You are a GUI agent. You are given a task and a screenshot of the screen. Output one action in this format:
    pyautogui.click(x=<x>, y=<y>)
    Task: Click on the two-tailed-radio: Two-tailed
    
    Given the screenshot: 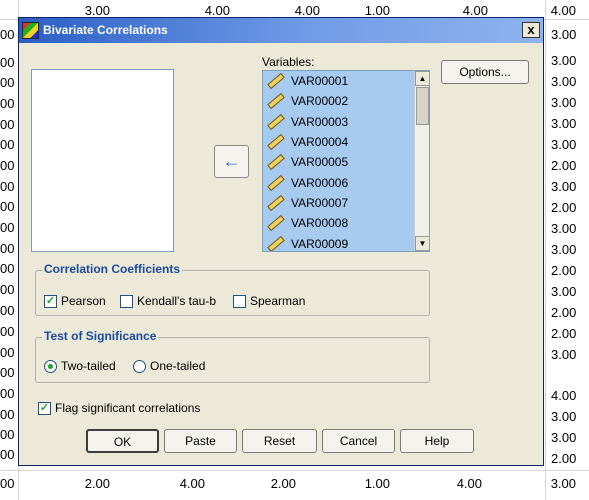 What is the action you would take?
    pyautogui.click(x=80, y=366)
    